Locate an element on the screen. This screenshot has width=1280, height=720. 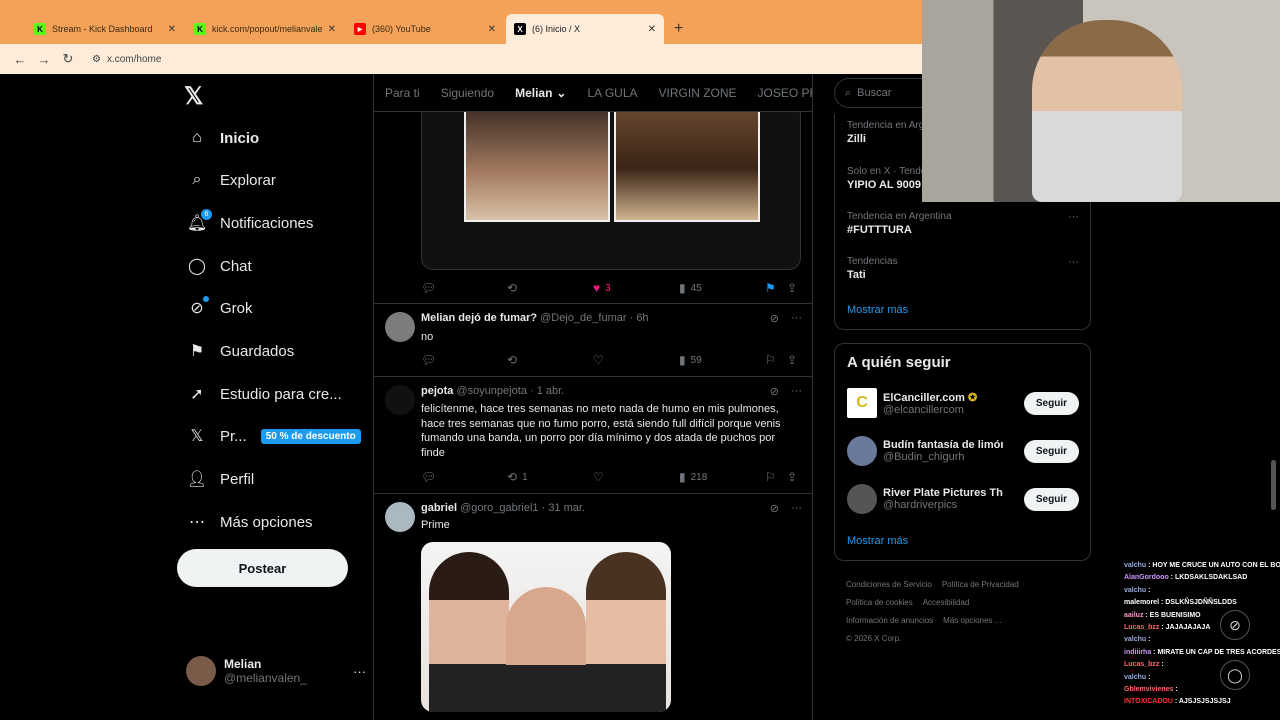
author-name: pejota is located at coordinates (437, 391).